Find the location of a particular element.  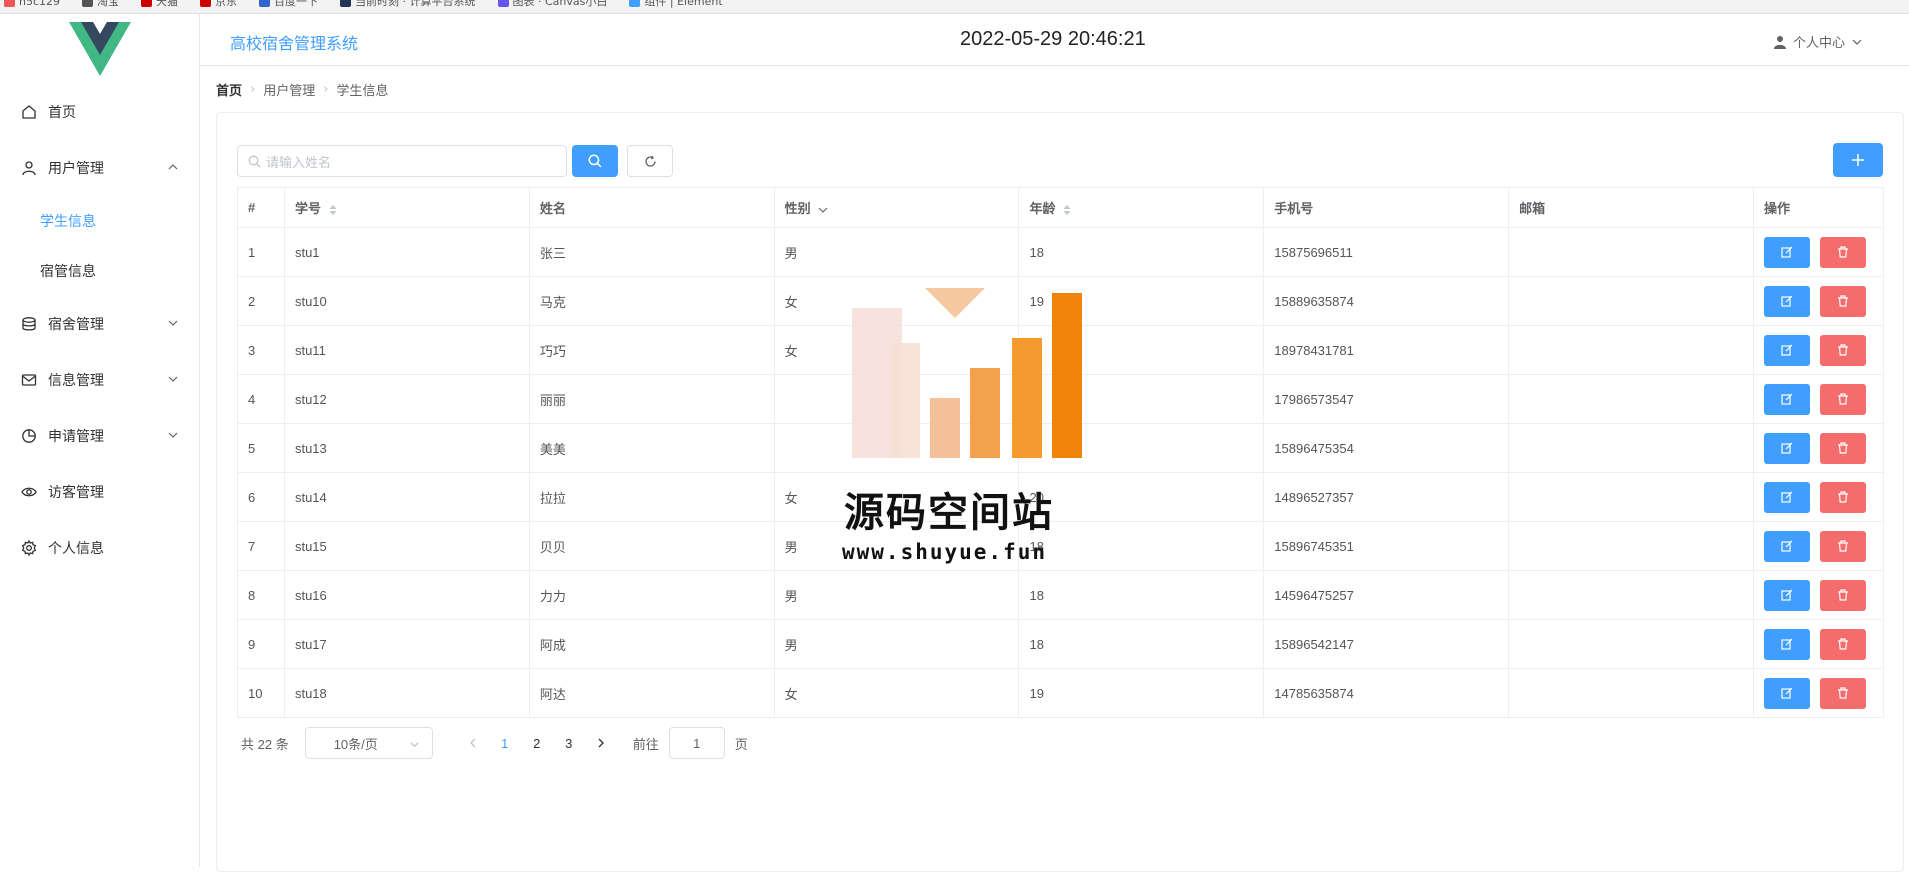

cell-index: 2 is located at coordinates (261, 301).